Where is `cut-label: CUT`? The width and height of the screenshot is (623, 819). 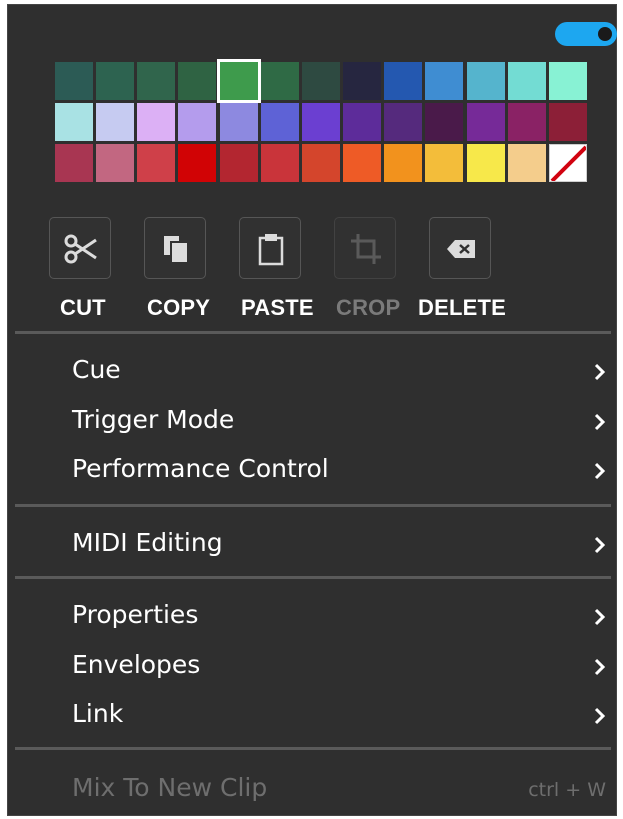 cut-label: CUT is located at coordinates (83, 307).